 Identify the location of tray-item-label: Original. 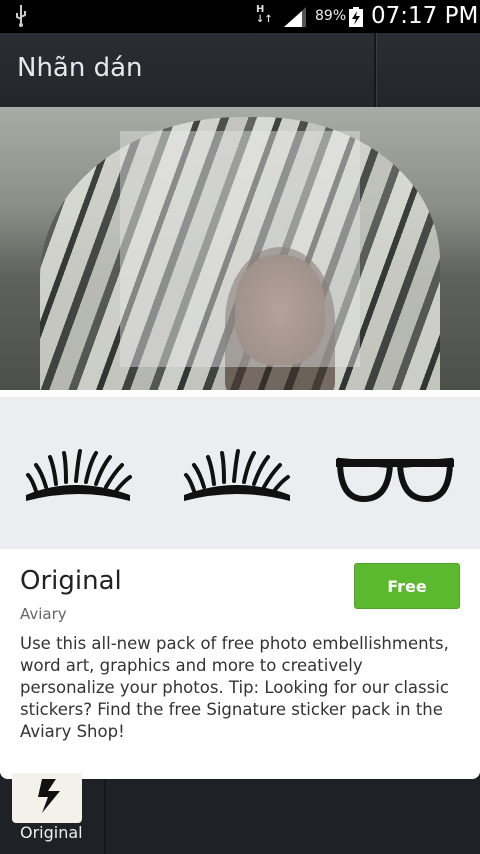
(51, 832).